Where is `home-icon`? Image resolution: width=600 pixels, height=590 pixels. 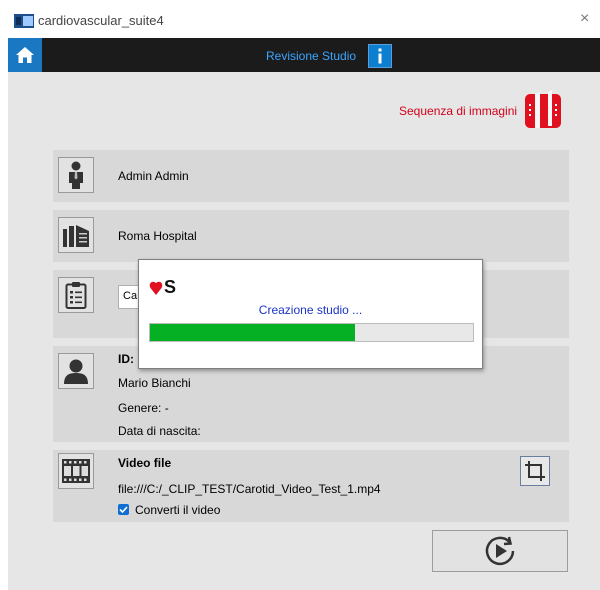
home-icon is located at coordinates (25, 55).